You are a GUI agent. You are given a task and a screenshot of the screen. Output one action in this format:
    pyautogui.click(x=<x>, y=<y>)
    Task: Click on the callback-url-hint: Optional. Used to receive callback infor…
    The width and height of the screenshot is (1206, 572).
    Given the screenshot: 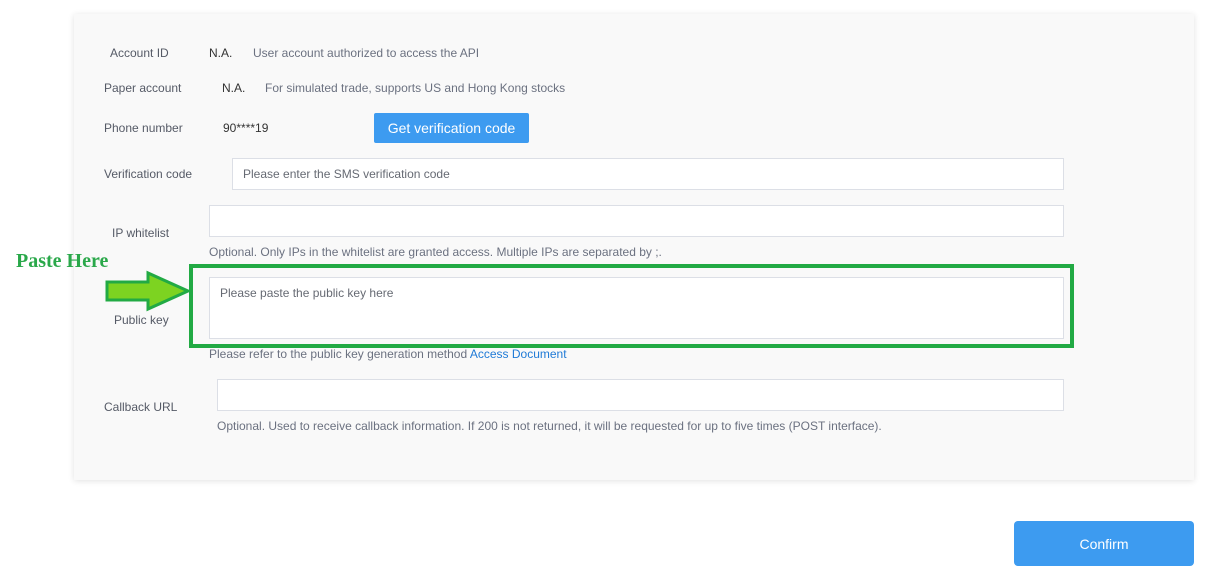 What is the action you would take?
    pyautogui.click(x=549, y=426)
    